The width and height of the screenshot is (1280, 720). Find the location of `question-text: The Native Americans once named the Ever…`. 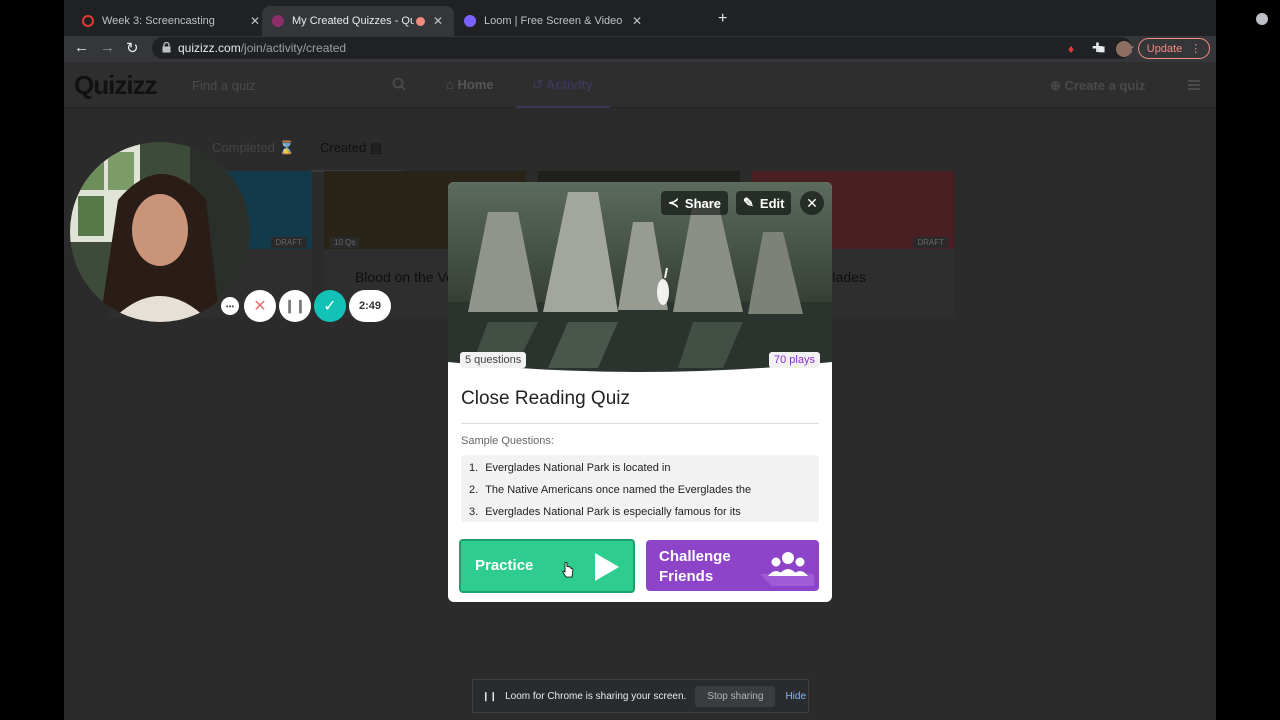

question-text: The Native Americans once named the Ever… is located at coordinates (618, 490).